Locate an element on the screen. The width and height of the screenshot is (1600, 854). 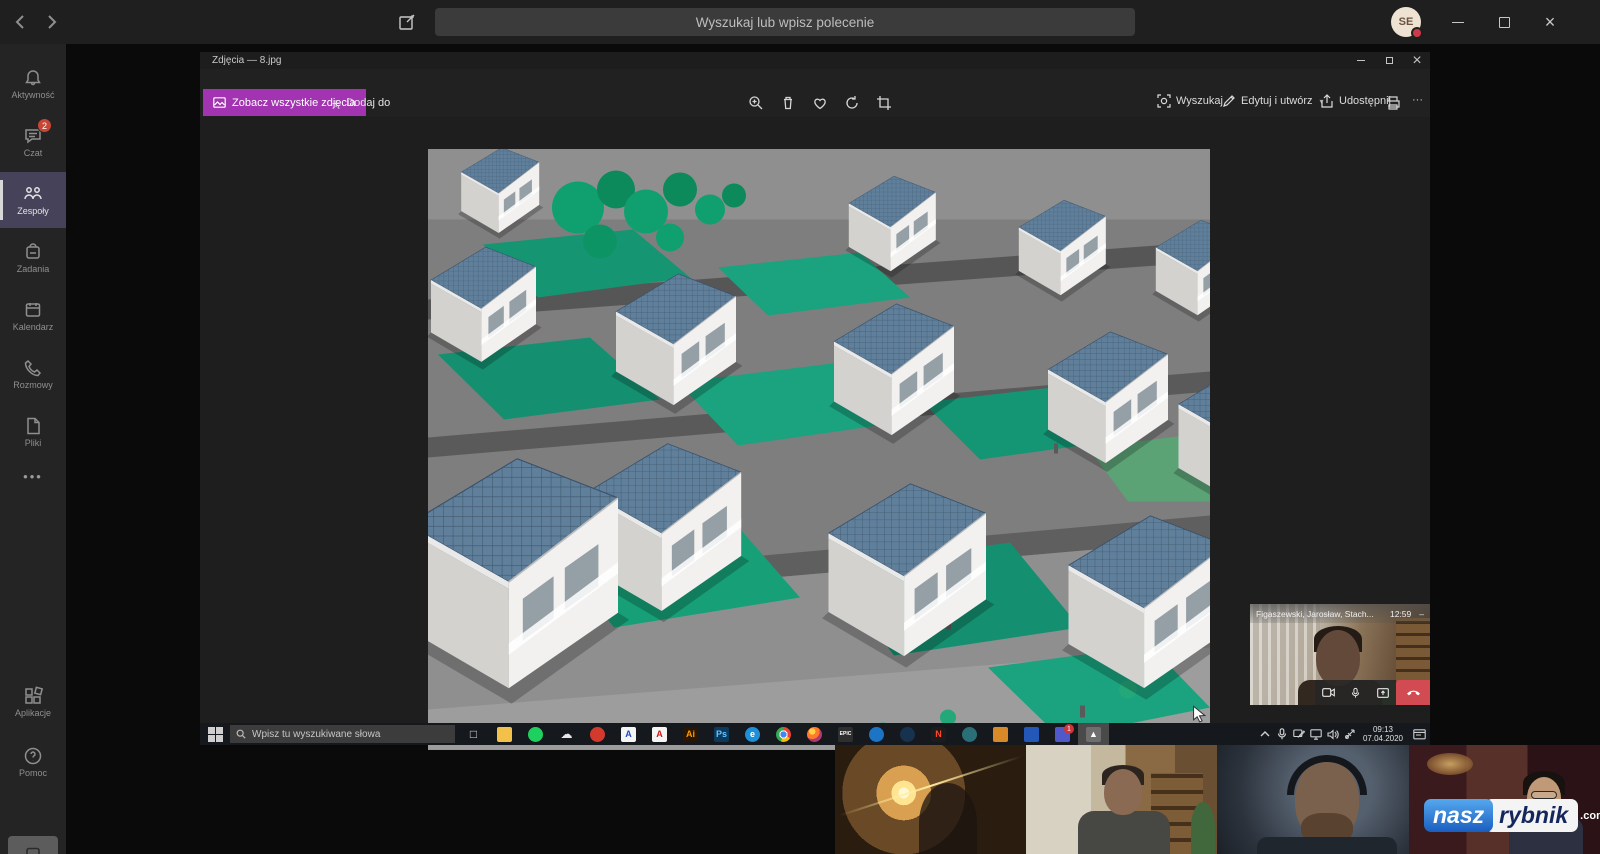
back-chevron-icon is located at coordinates (21, 22).